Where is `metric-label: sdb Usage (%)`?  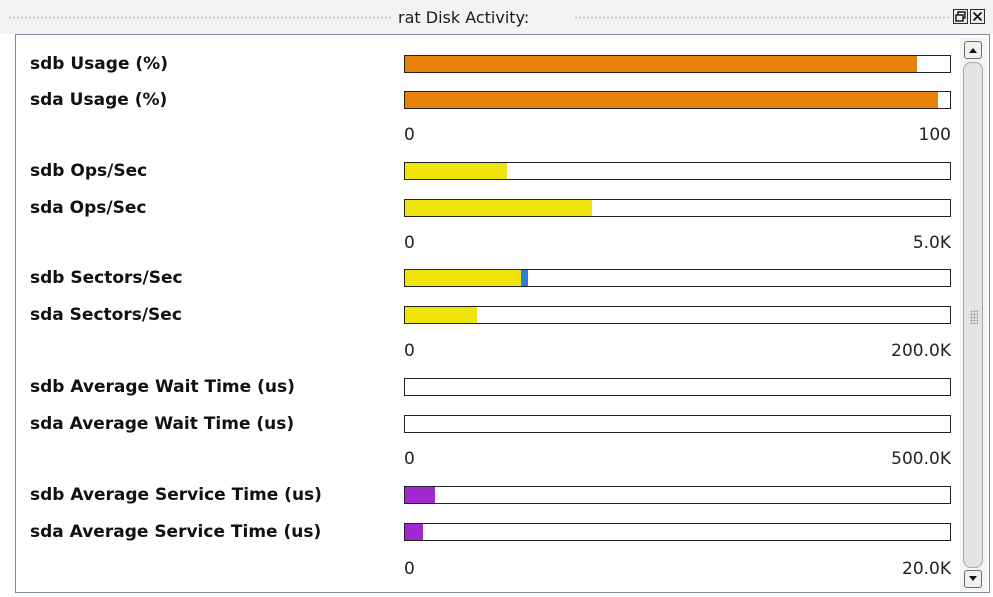 metric-label: sdb Usage (%) is located at coordinates (99, 64).